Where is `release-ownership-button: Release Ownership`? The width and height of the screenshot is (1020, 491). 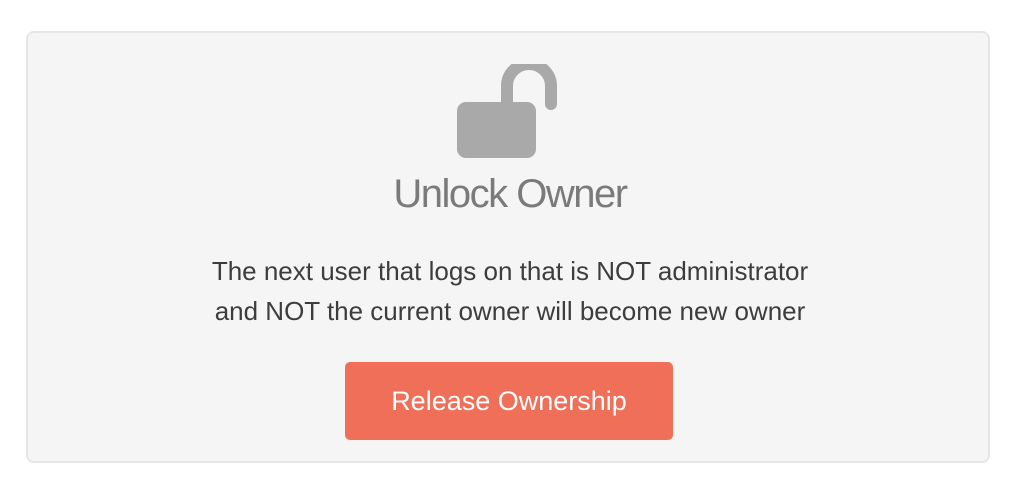
release-ownership-button: Release Ownership is located at coordinates (509, 401).